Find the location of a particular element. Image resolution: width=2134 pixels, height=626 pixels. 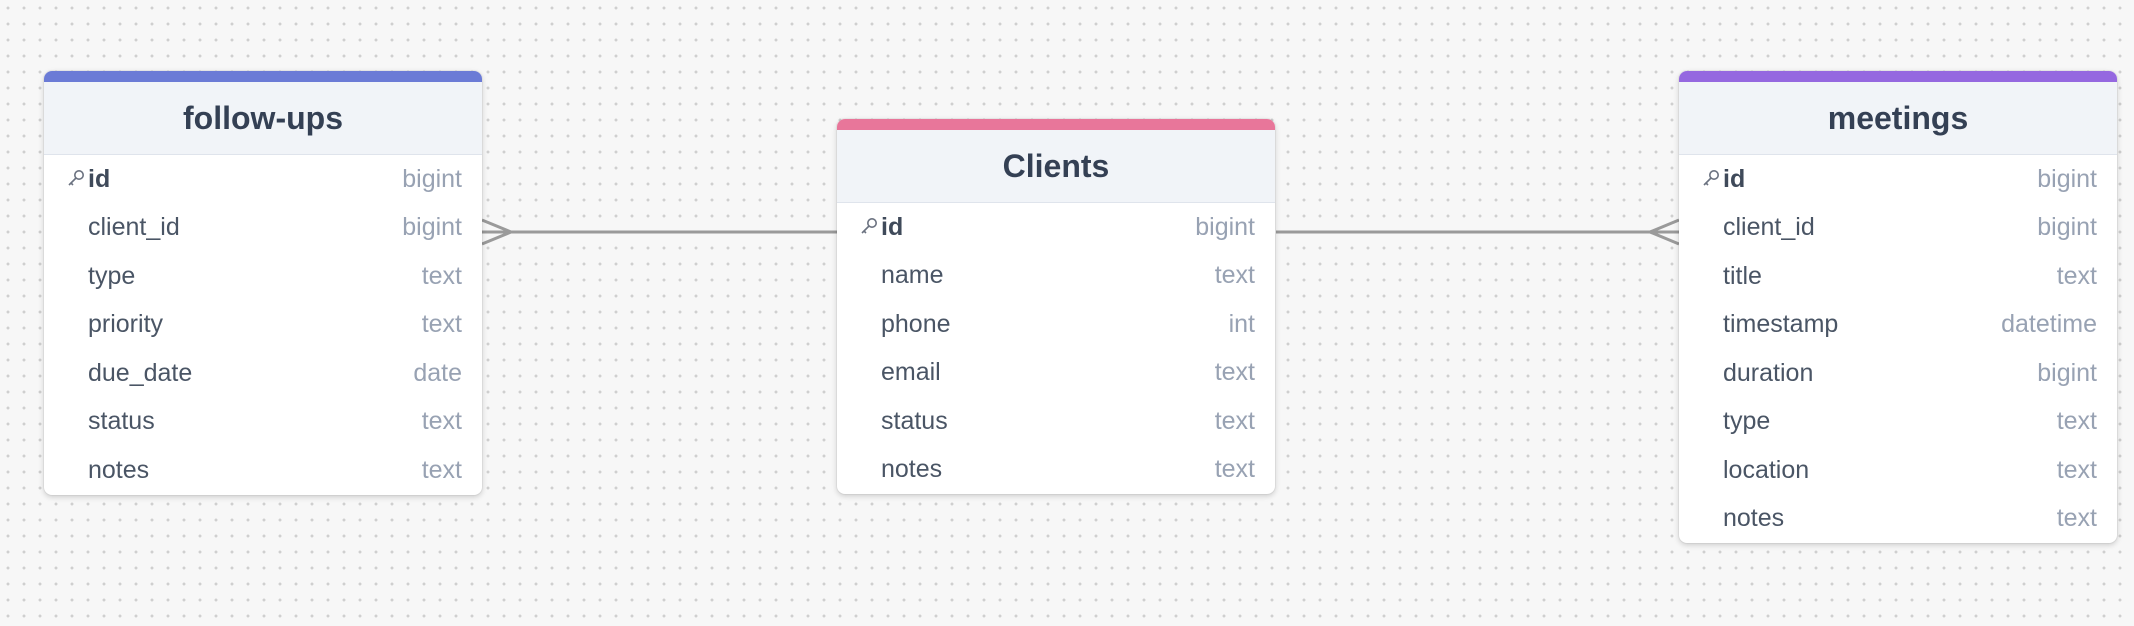

field-name: location is located at coordinates (1766, 469).